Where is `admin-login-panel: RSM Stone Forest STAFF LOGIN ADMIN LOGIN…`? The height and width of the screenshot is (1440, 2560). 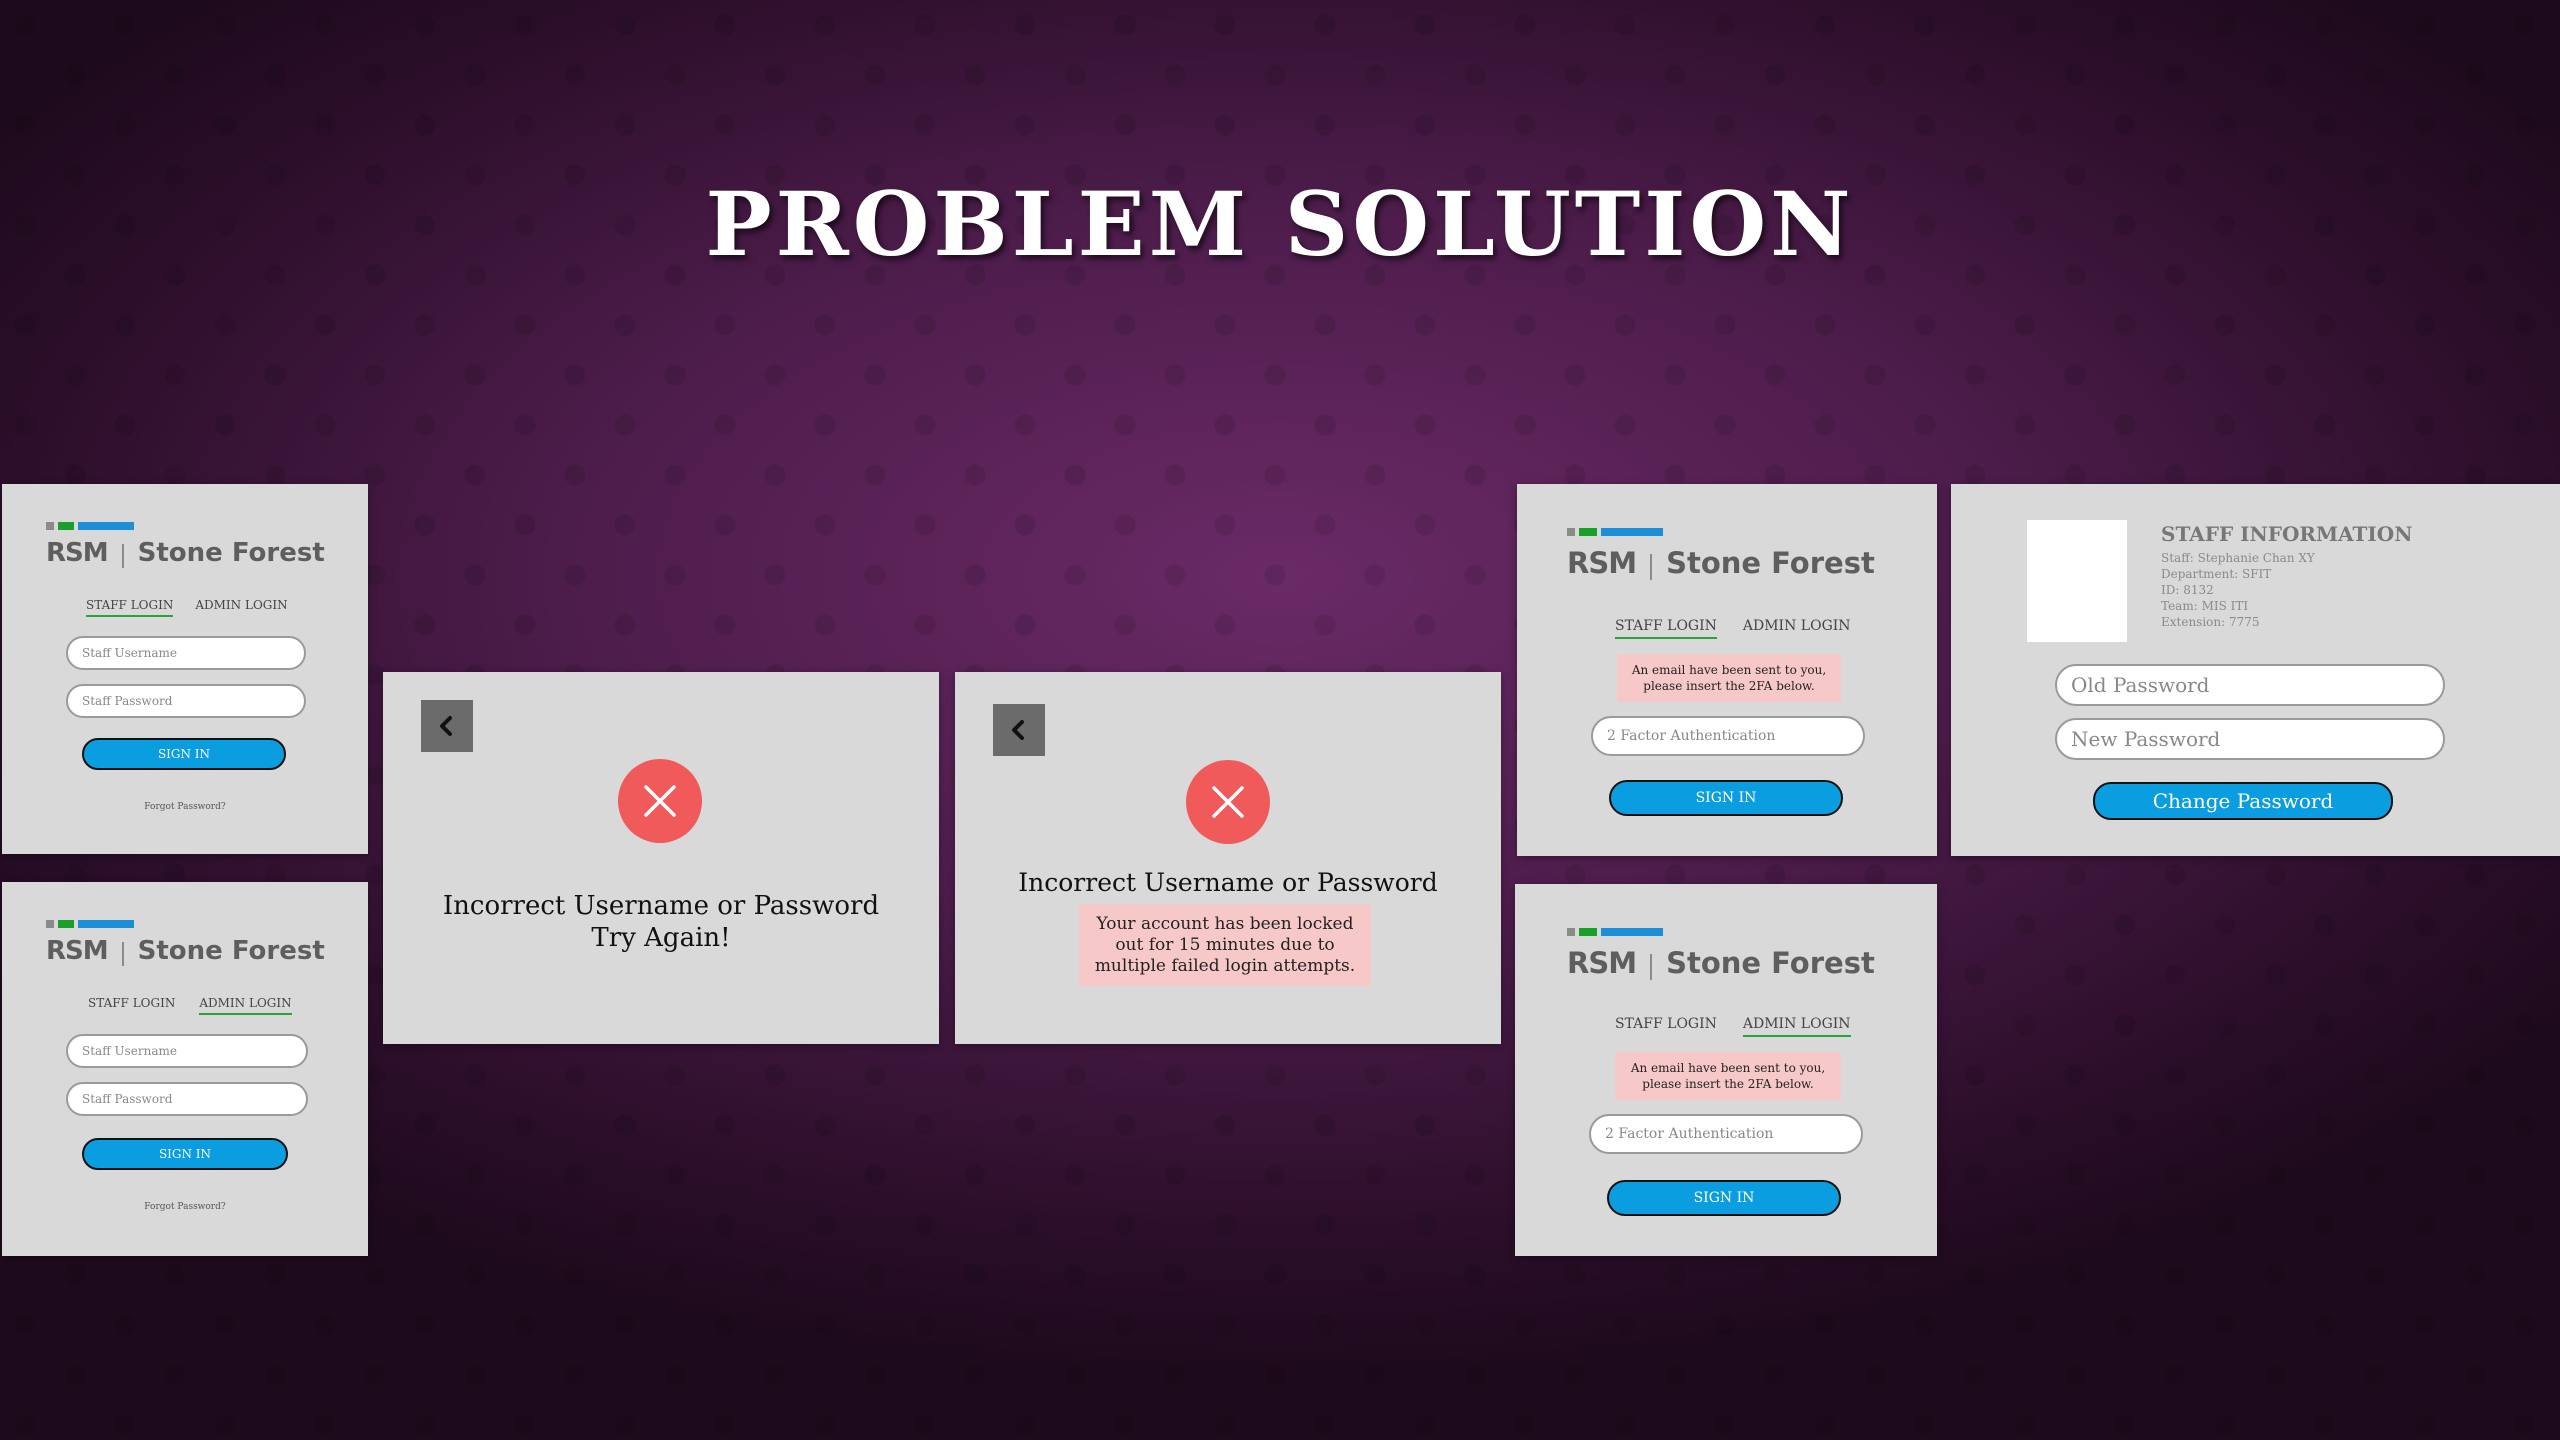 admin-login-panel: RSM Stone Forest STAFF LOGIN ADMIN LOGIN… is located at coordinates (185, 1069).